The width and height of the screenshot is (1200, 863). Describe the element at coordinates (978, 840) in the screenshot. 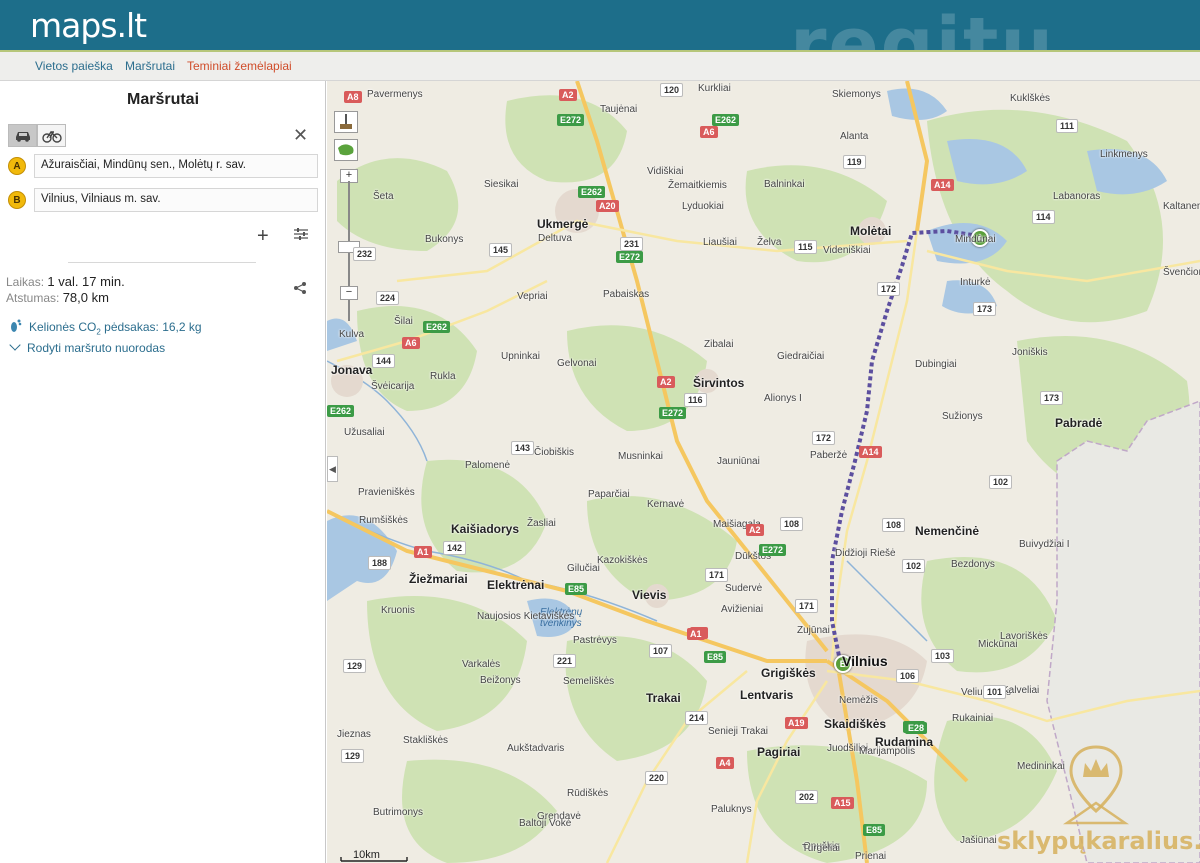

I see `town-label: Jašiūnai` at that location.